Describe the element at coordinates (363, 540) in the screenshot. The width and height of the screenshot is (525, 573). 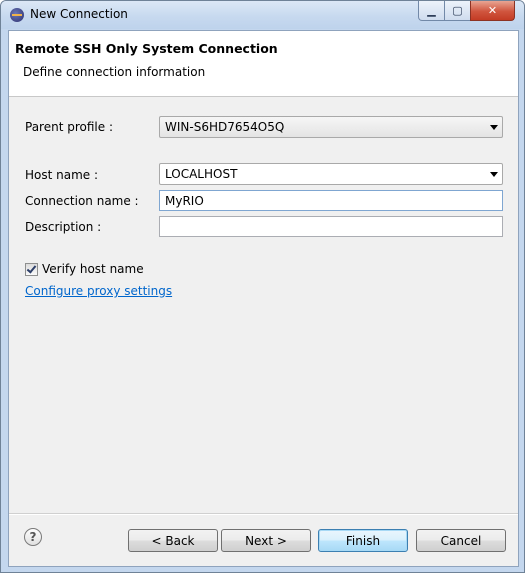
I see `finish-button: Finish` at that location.